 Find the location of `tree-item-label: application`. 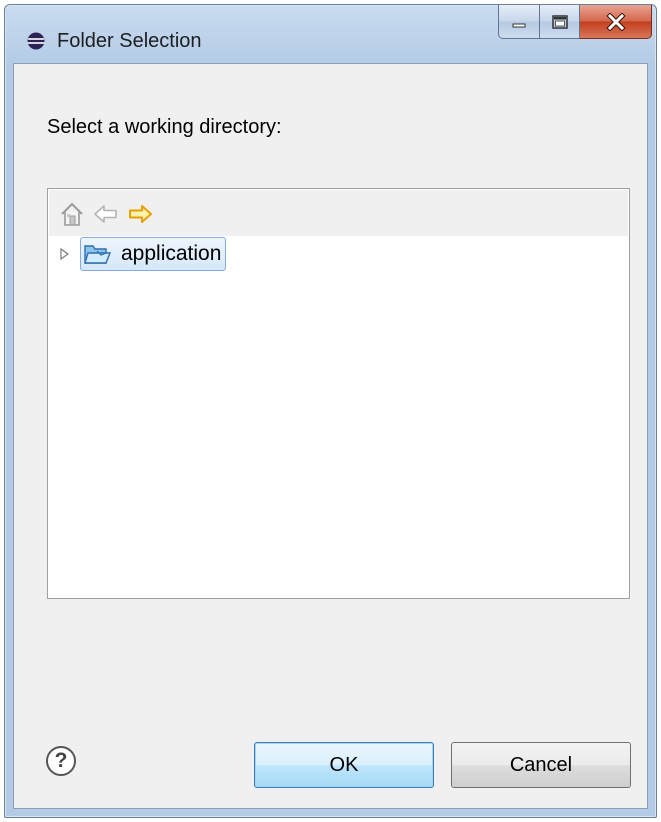

tree-item-label: application is located at coordinates (171, 253).